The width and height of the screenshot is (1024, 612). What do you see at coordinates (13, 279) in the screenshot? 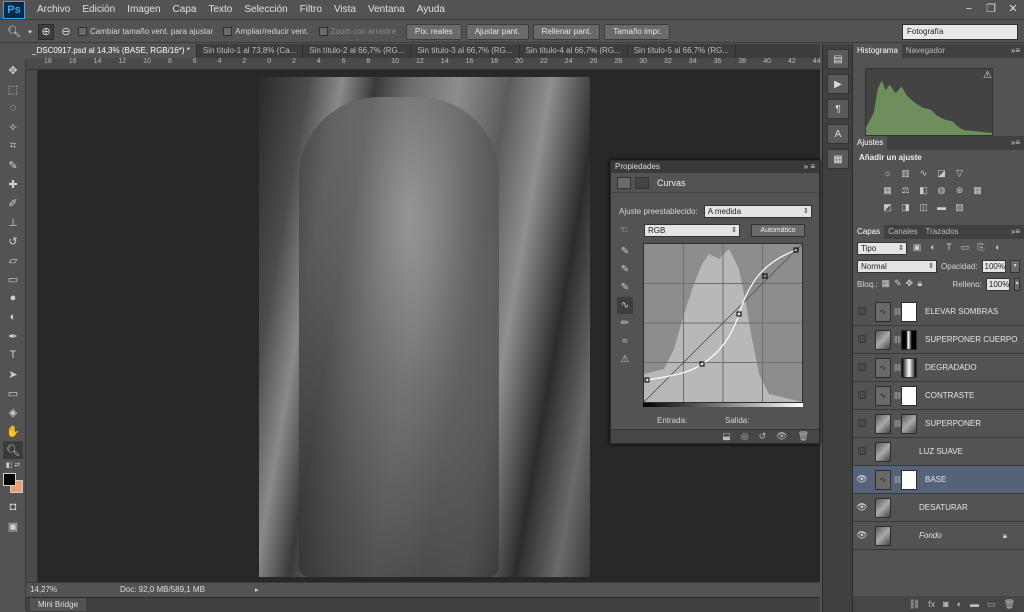
I see `gradient-tool-icon: ▭` at bounding box center [13, 279].